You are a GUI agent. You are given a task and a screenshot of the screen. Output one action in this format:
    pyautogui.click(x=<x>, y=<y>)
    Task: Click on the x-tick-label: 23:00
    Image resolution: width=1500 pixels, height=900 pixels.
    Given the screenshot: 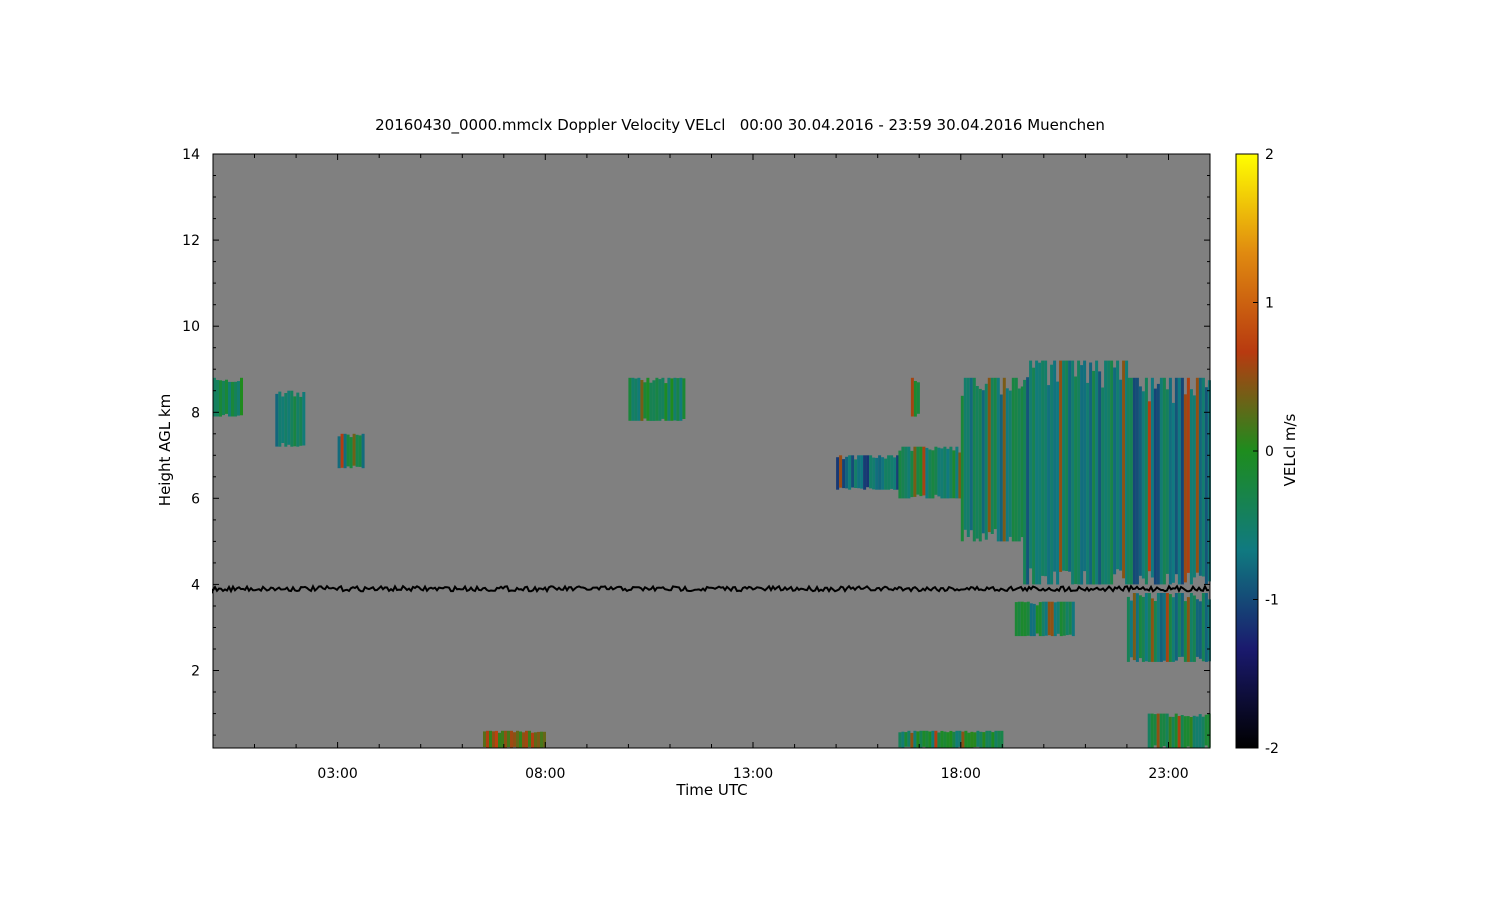 What is the action you would take?
    pyautogui.click(x=1168, y=774)
    